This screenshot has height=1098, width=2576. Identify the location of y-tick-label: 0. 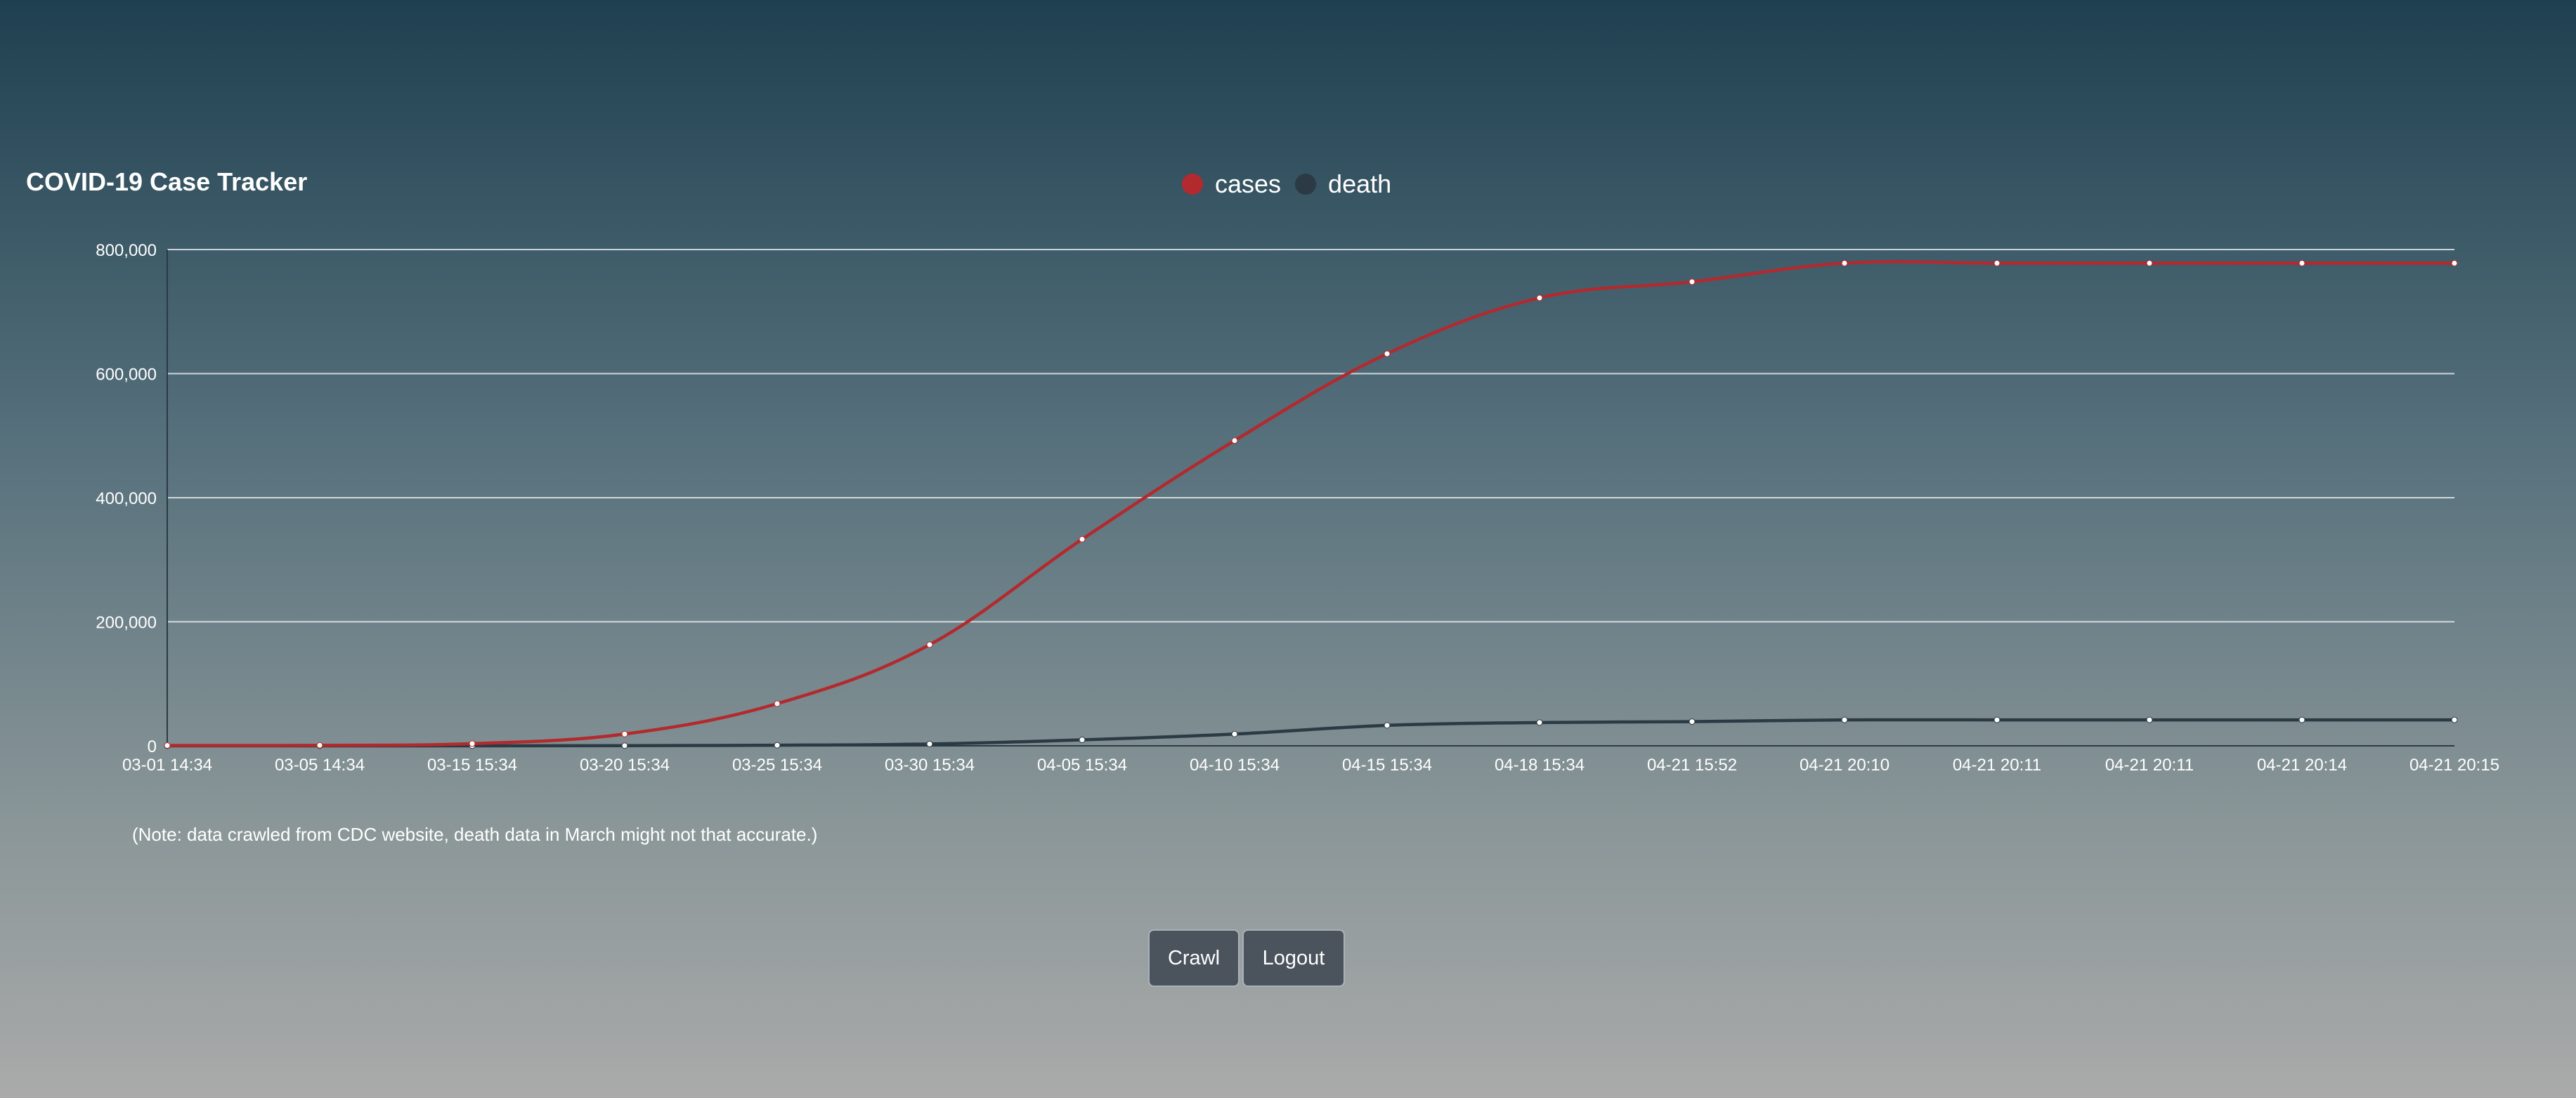
(152, 746).